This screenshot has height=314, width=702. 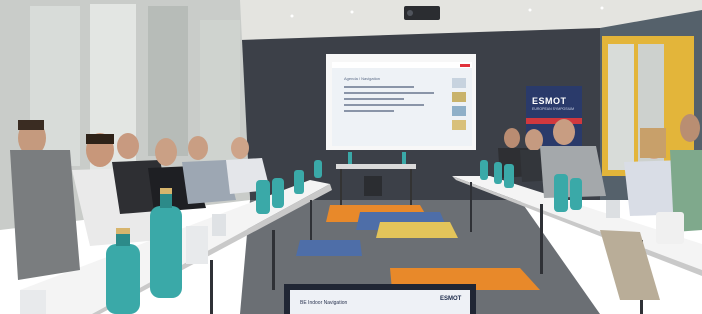 I want to click on carpet-patch-blue, so click(x=329, y=248).